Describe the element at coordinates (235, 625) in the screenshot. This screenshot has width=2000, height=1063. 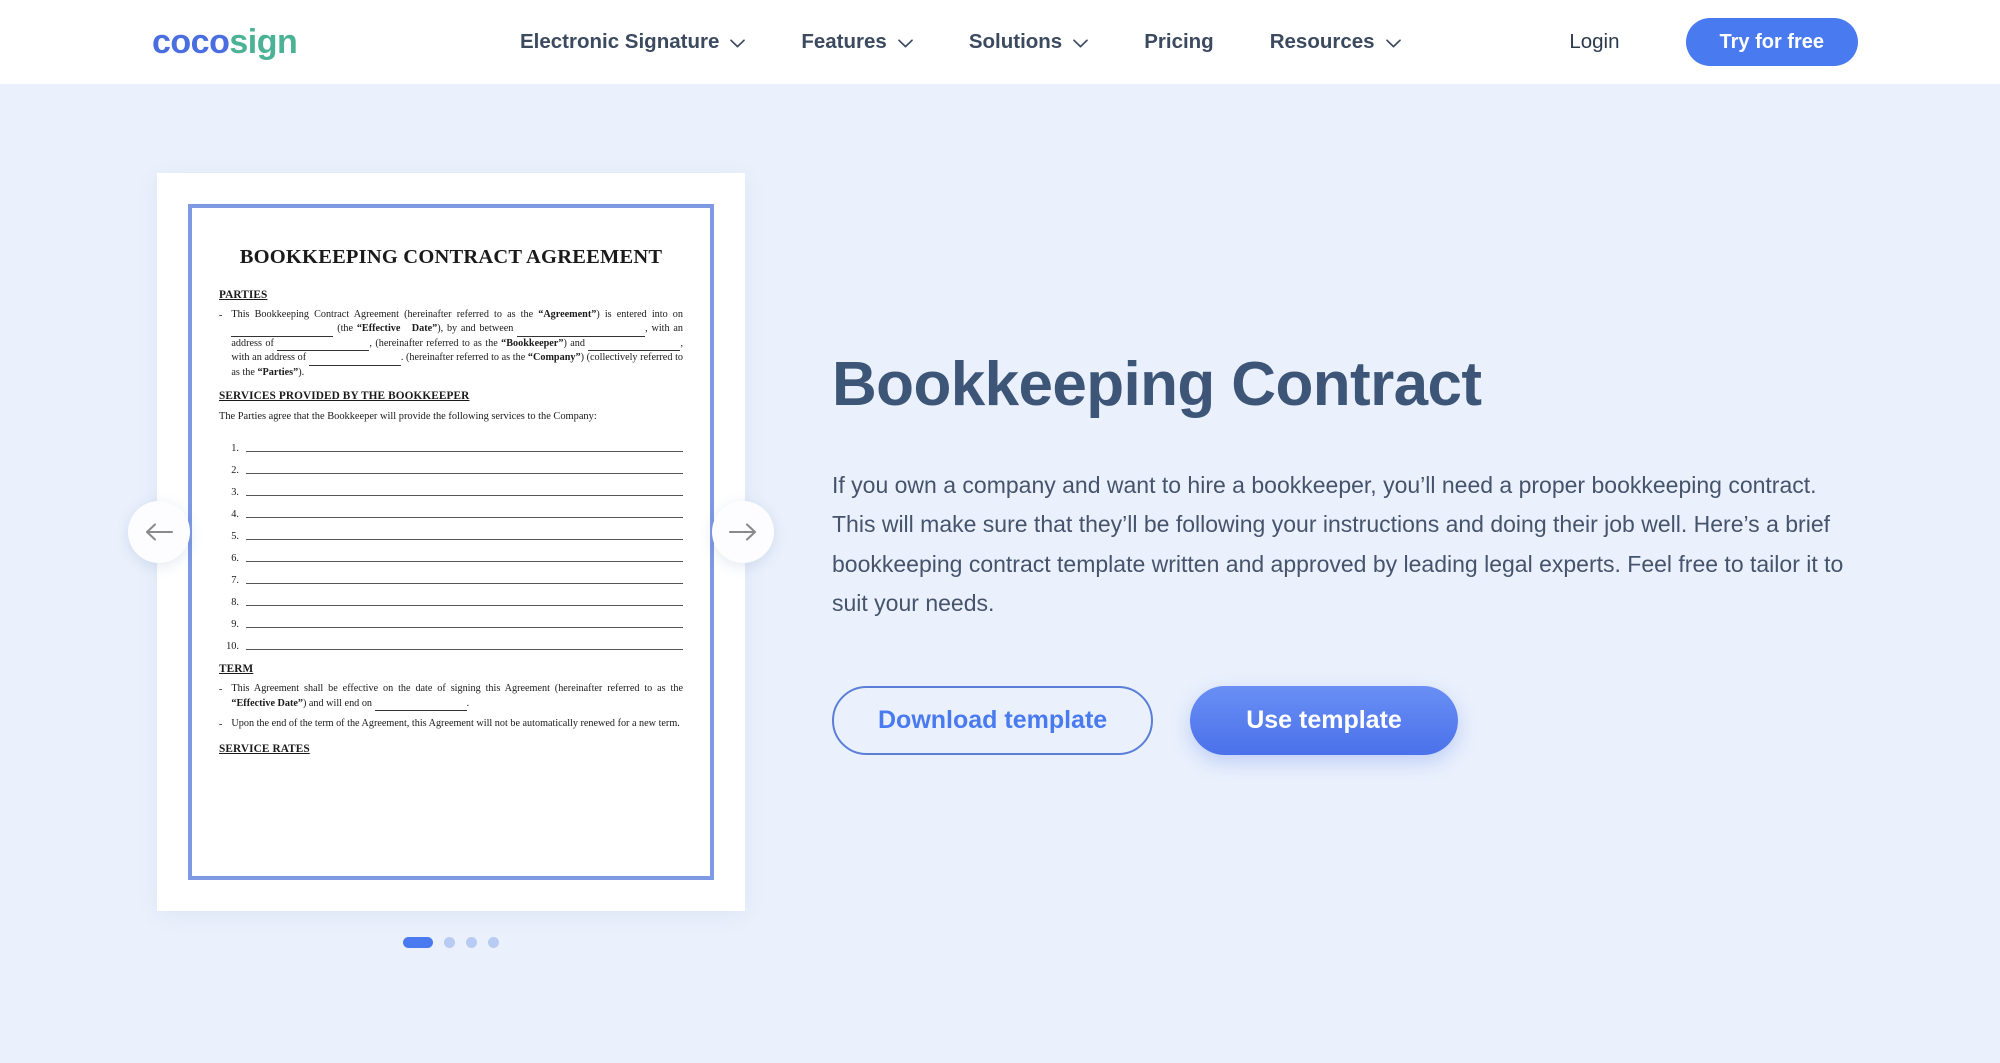
I see `list-number: 9.` at that location.